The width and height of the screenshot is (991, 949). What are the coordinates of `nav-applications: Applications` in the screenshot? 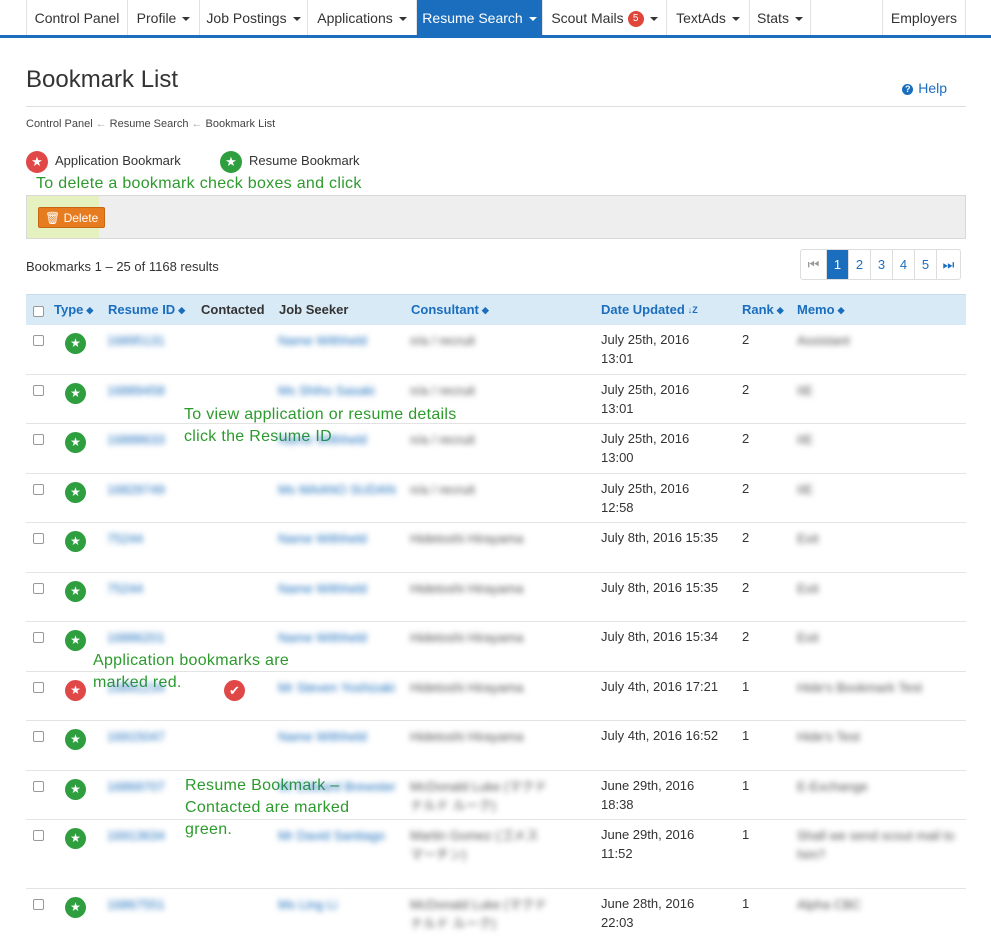 It's located at (361, 17).